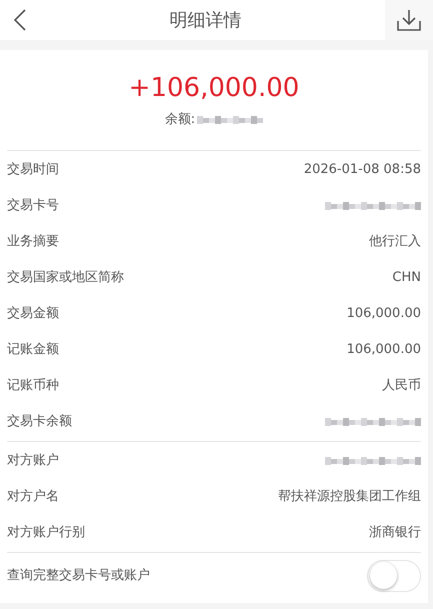 The image size is (433, 609). What do you see at coordinates (395, 241) in the screenshot?
I see `field-value: 他行汇入` at bounding box center [395, 241].